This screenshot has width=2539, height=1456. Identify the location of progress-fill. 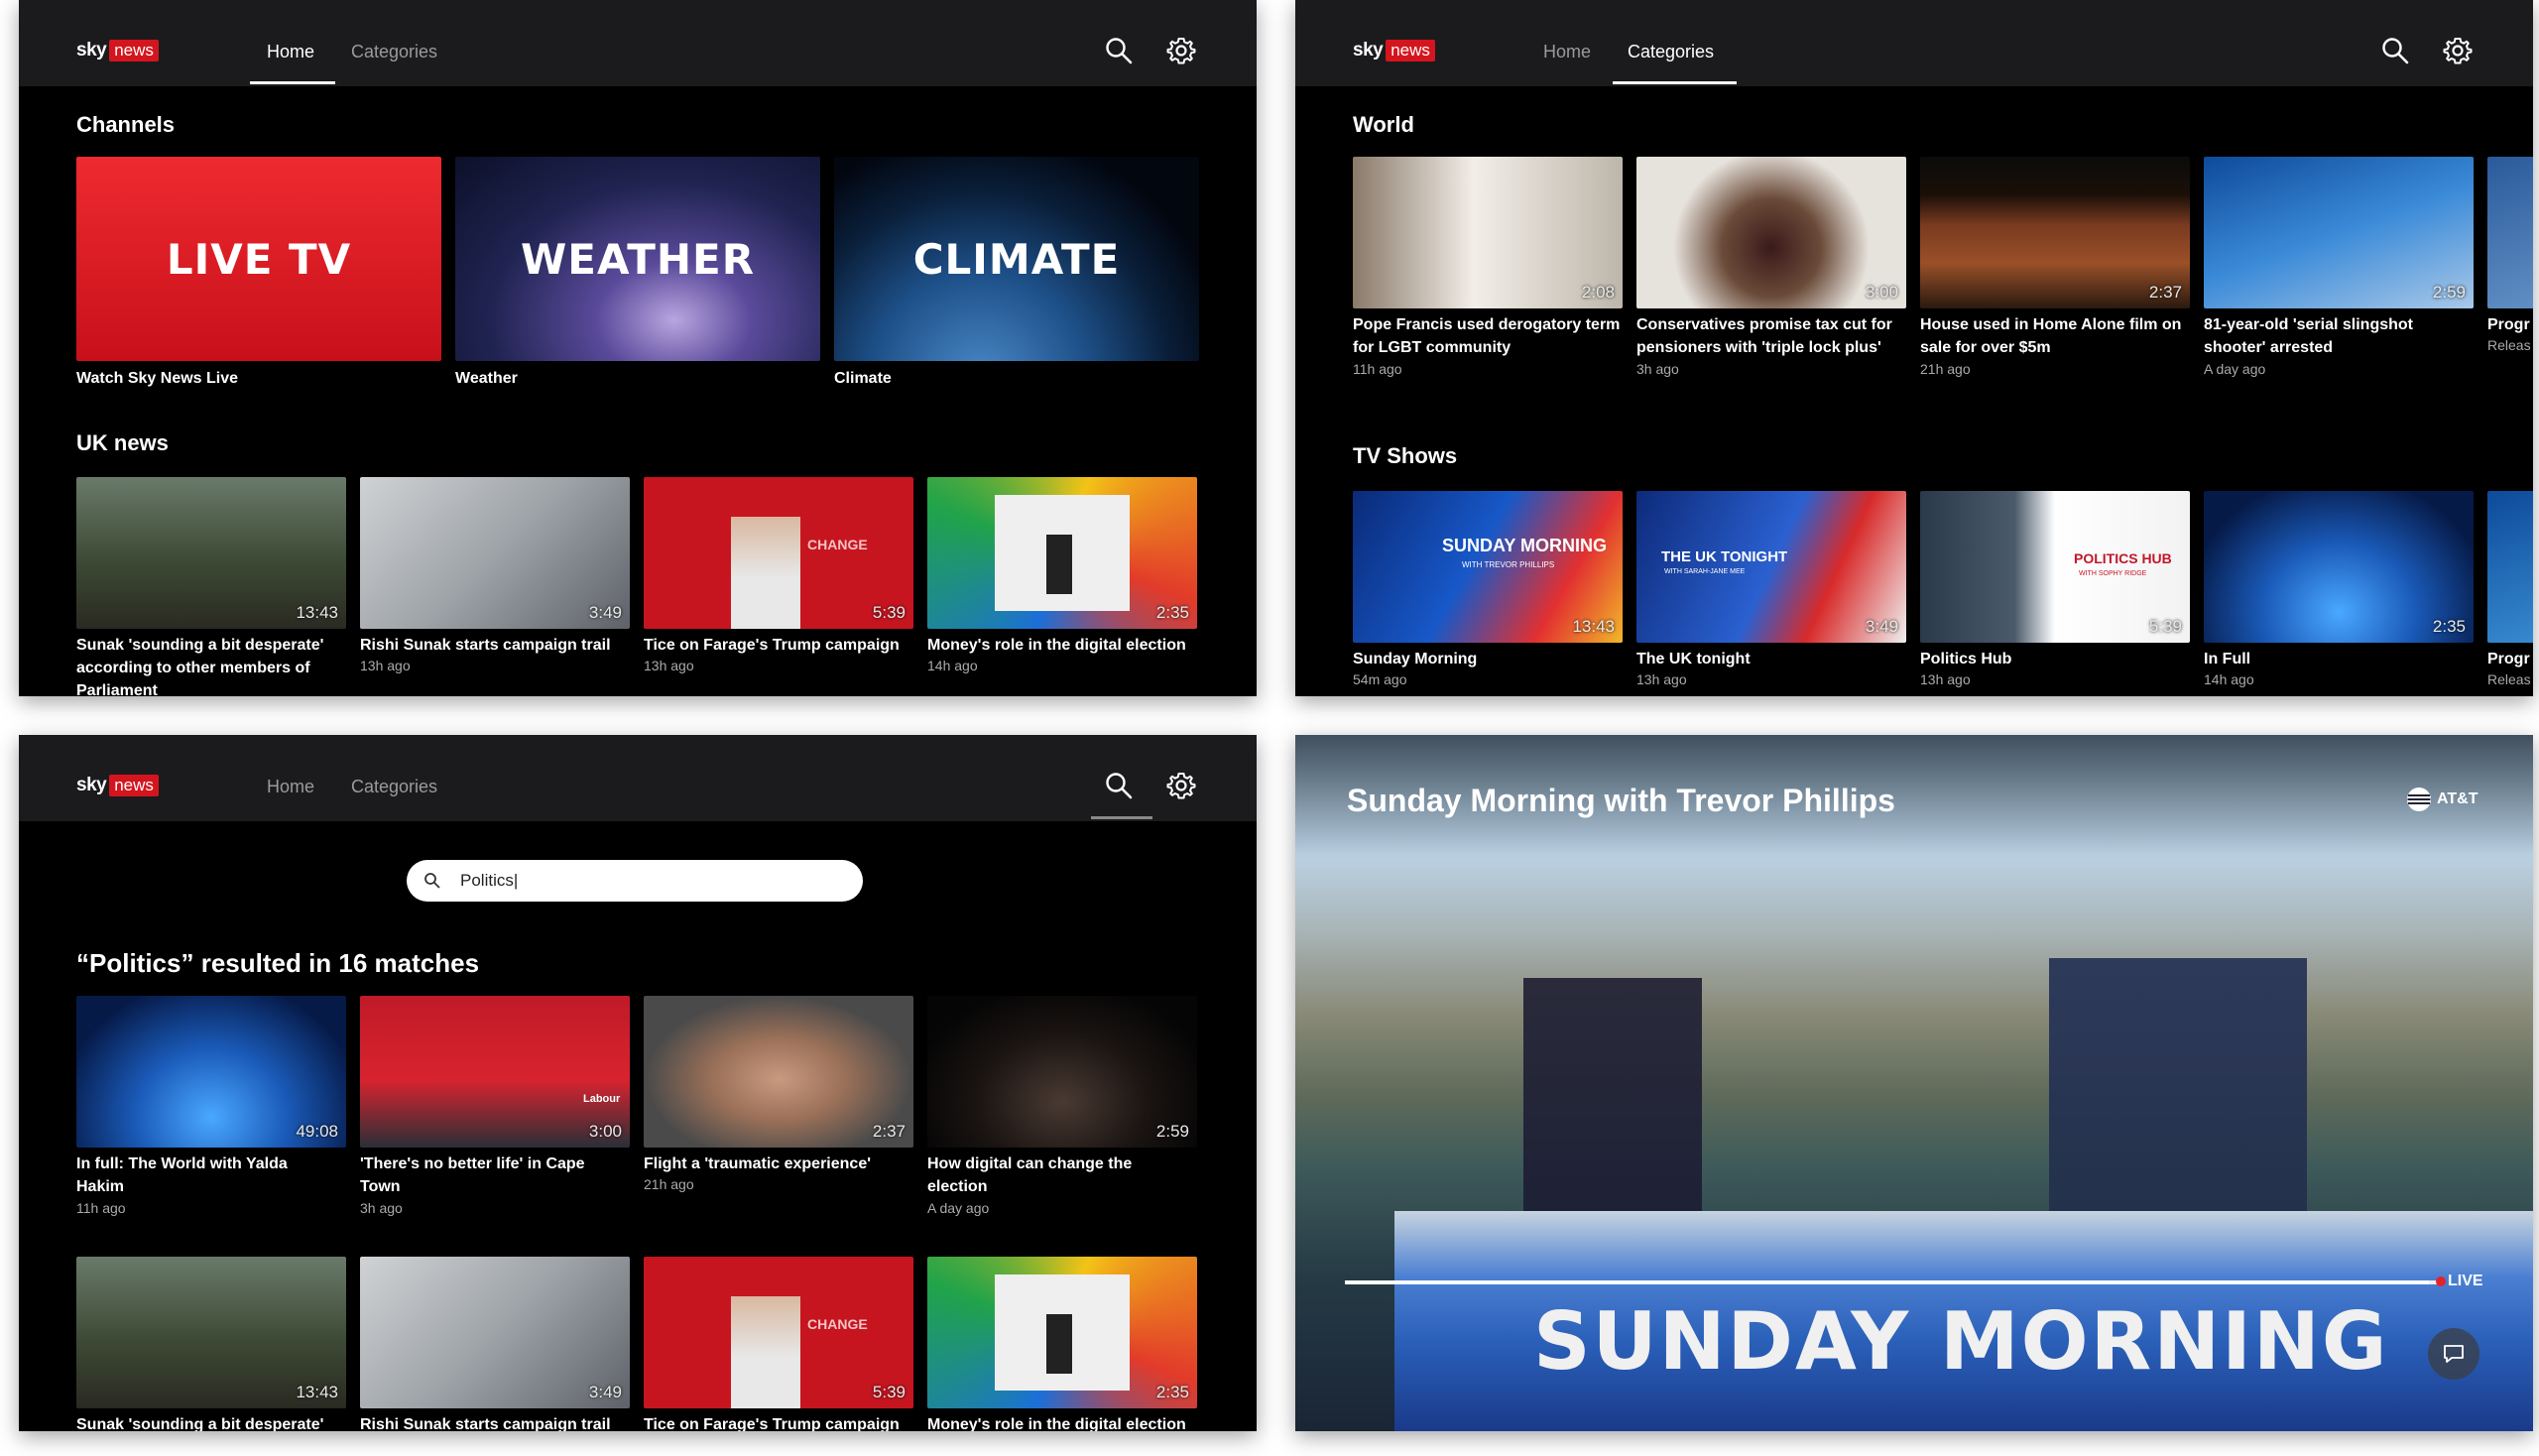
(1887, 1282).